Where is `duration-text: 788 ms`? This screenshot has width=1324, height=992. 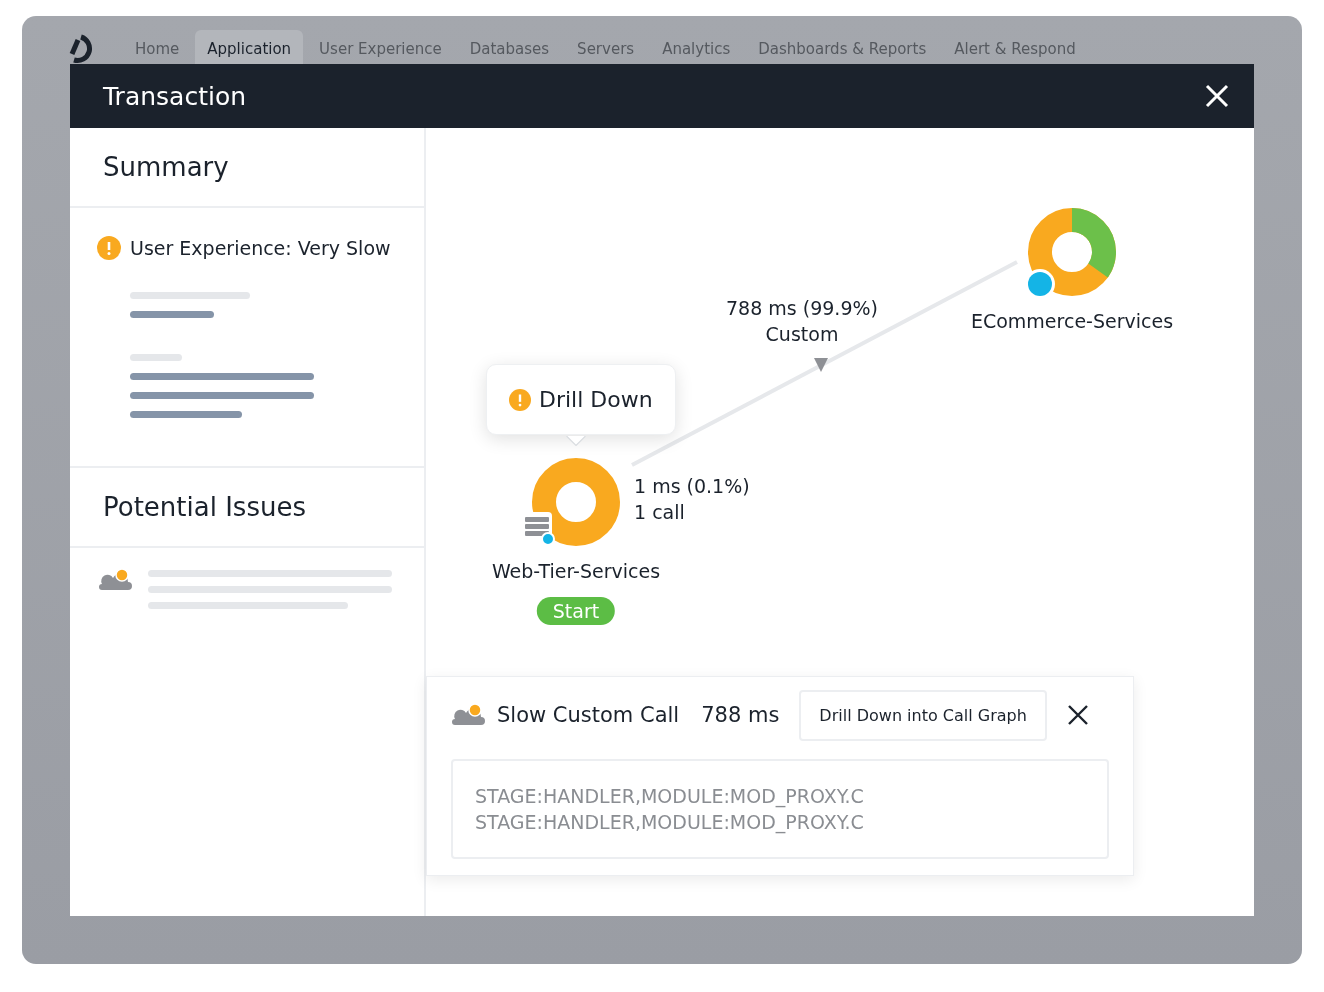 duration-text: 788 ms is located at coordinates (740, 715).